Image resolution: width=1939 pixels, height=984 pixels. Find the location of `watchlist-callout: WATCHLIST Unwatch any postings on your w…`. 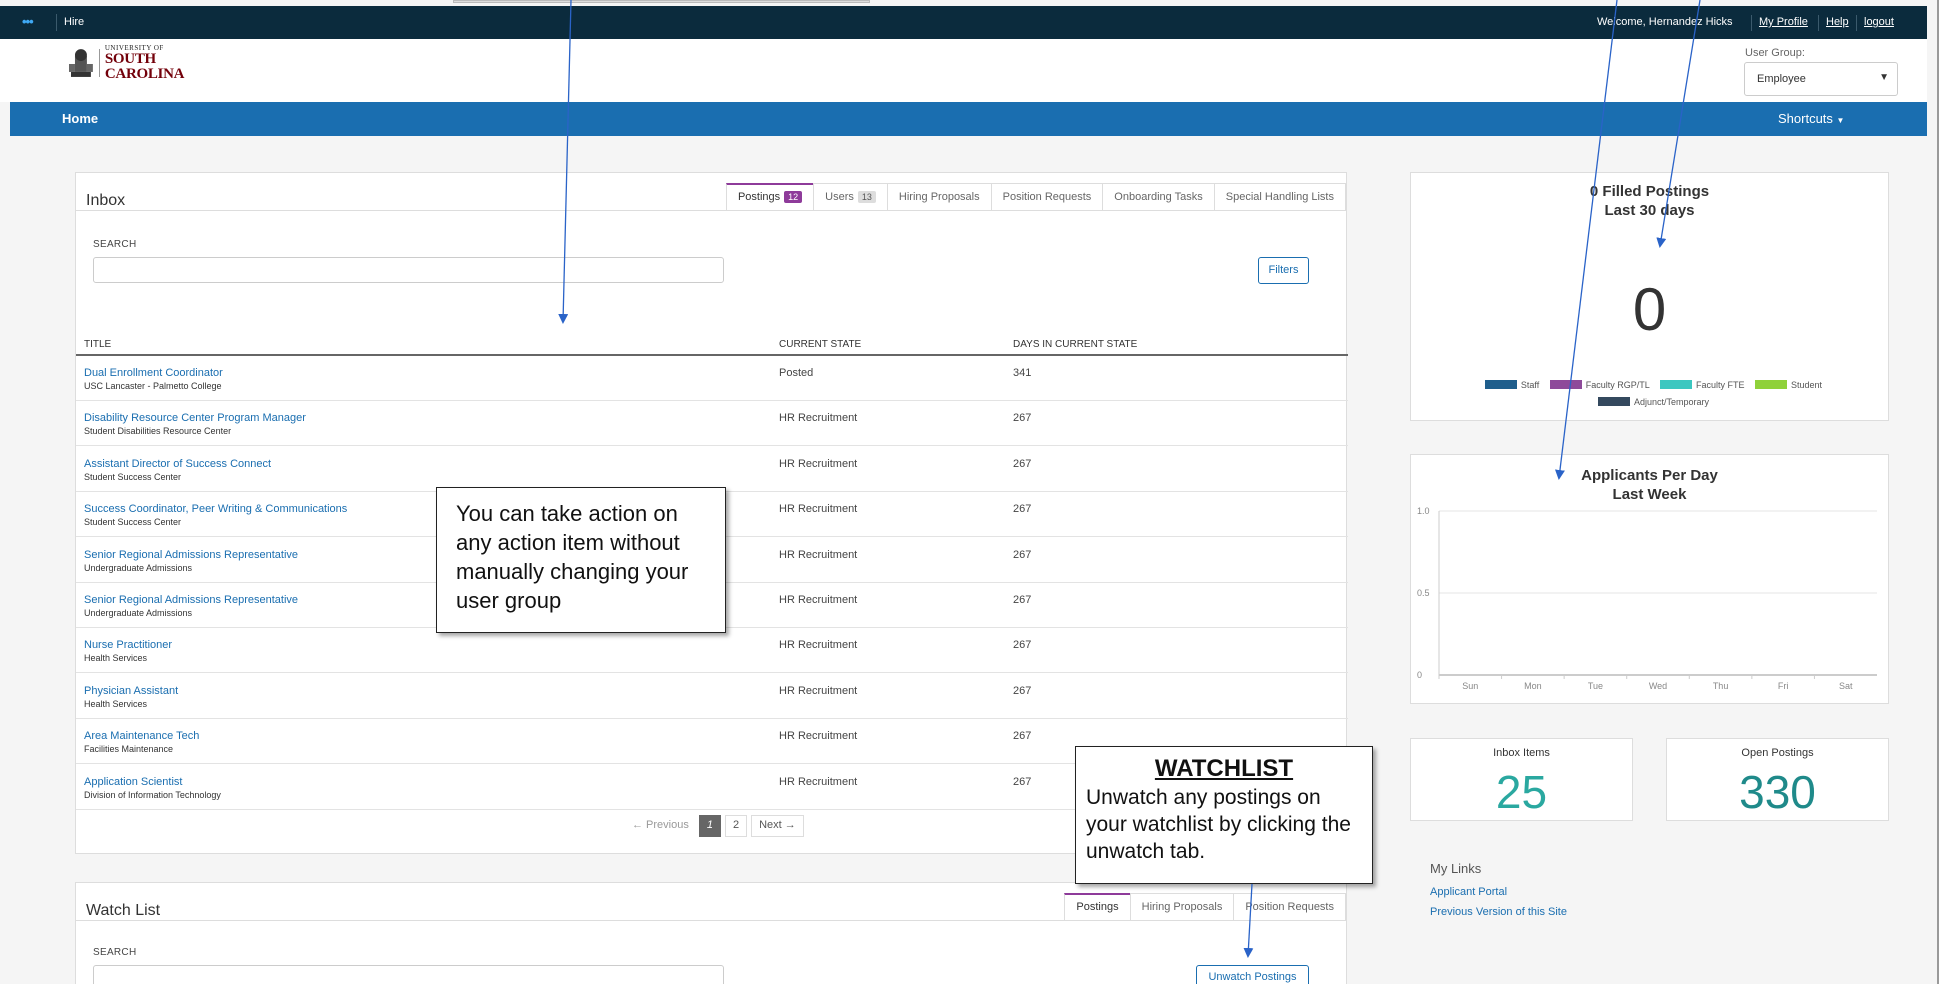

watchlist-callout: WATCHLIST Unwatch any postings on your w… is located at coordinates (1224, 815).